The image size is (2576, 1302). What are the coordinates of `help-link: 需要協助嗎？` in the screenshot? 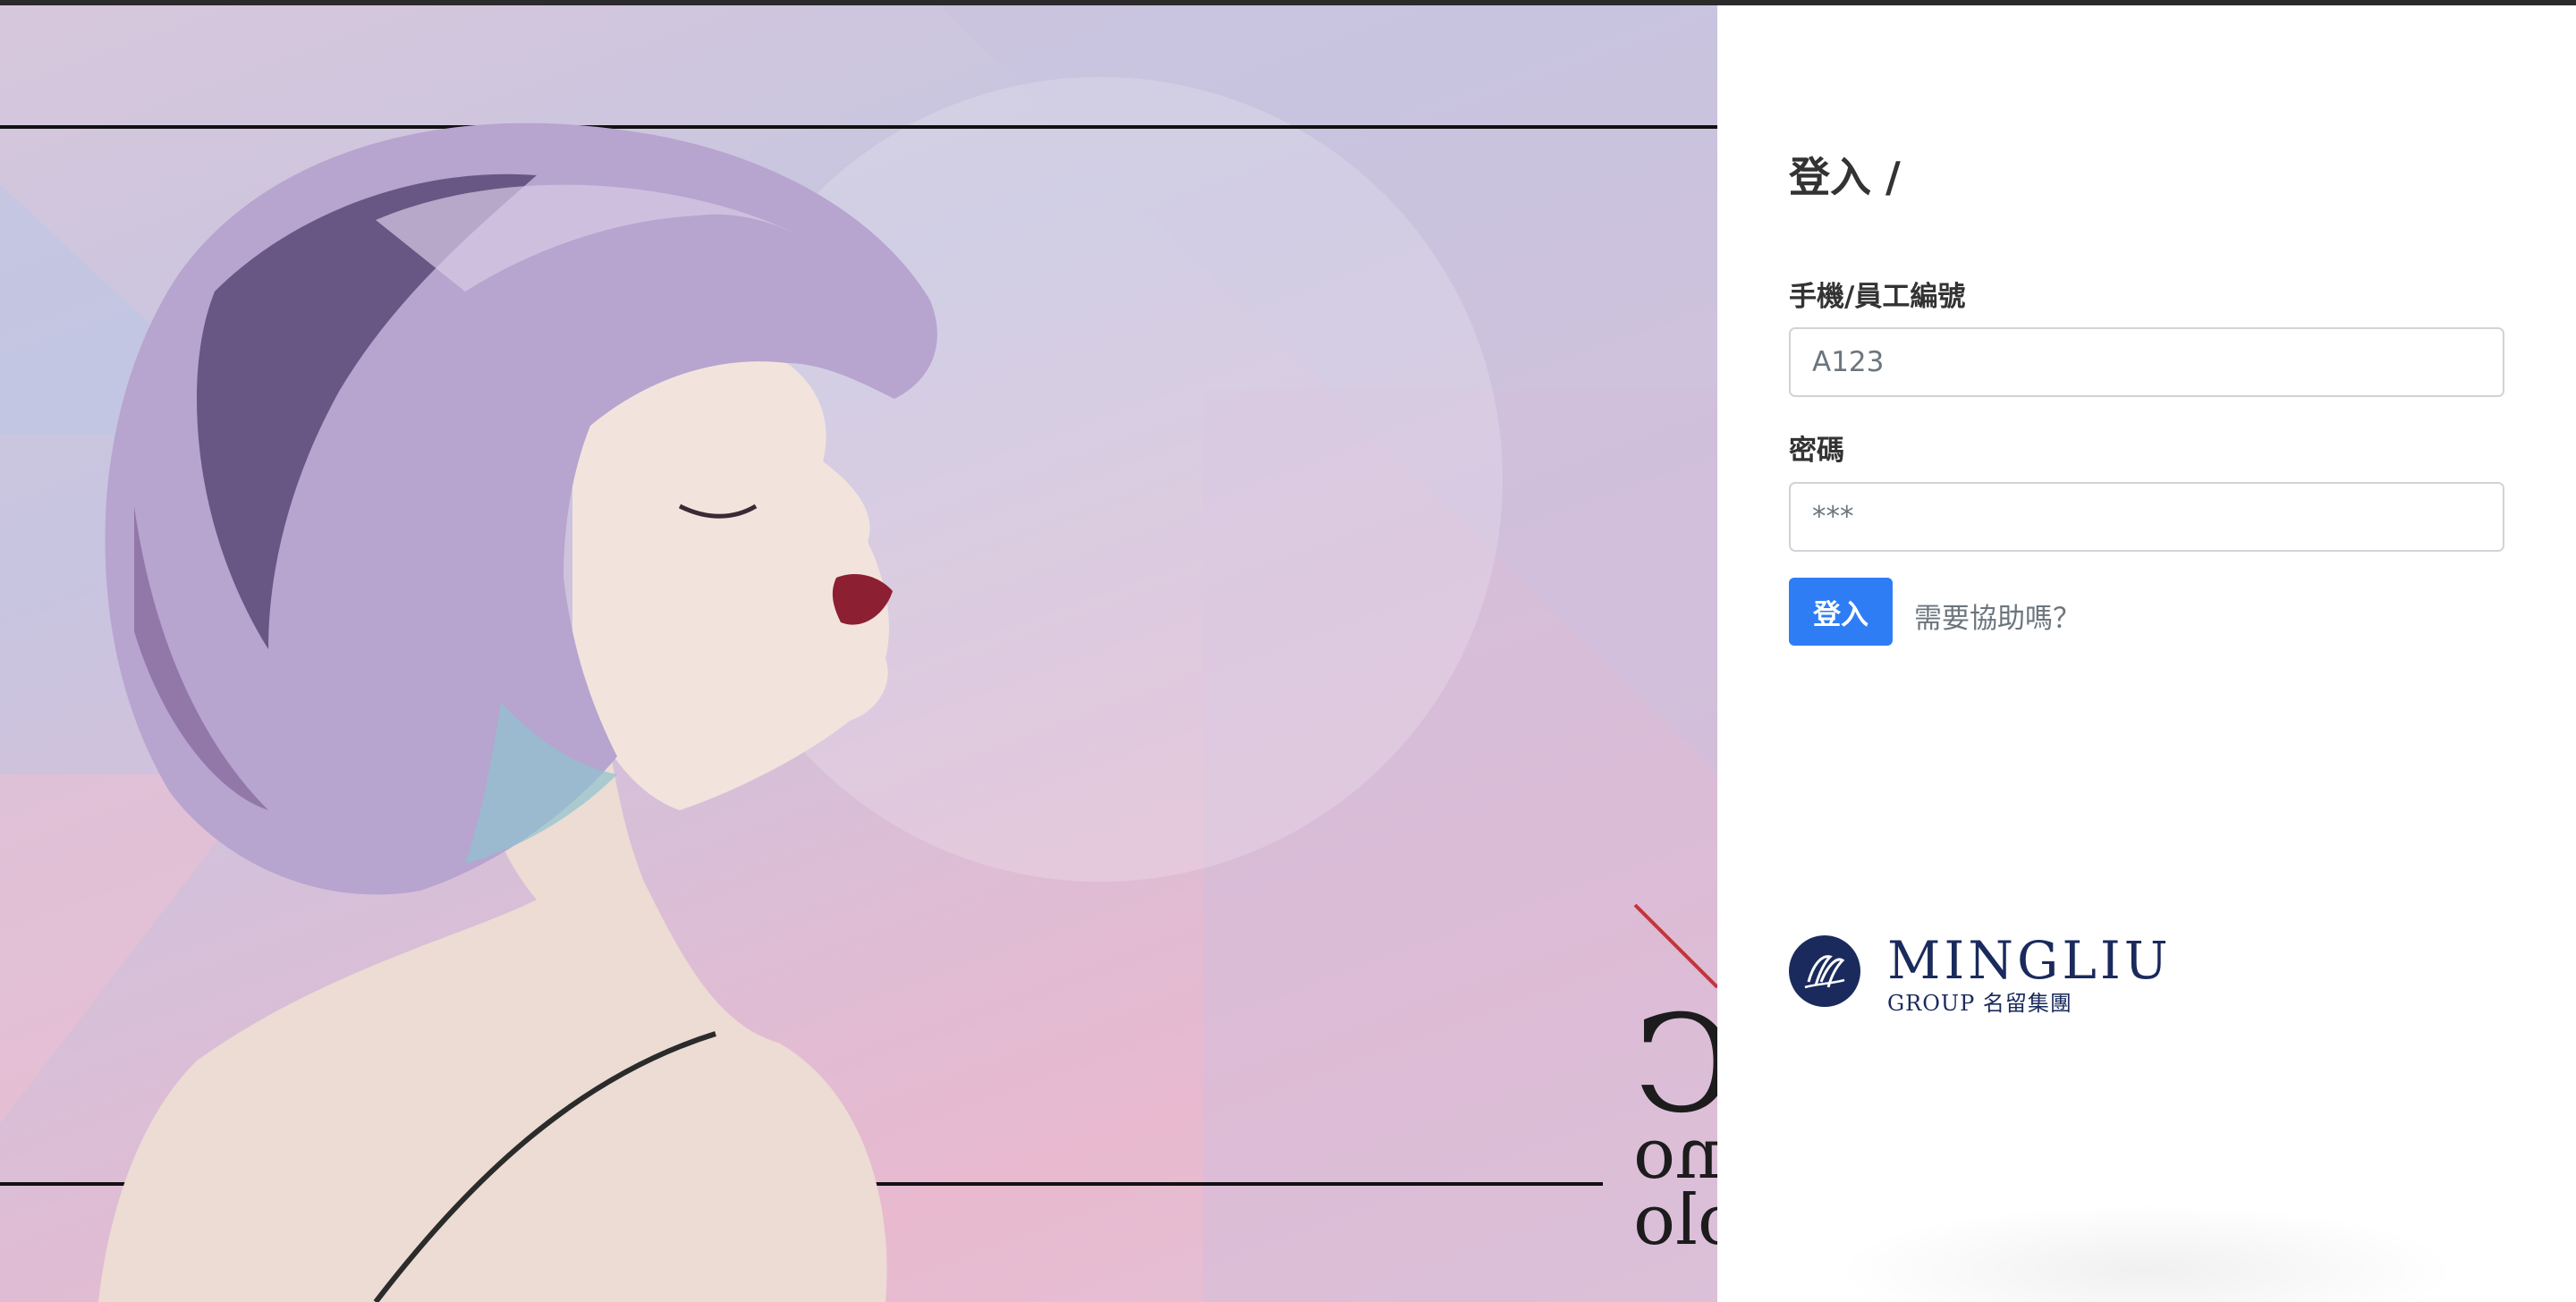 It's located at (1997, 616).